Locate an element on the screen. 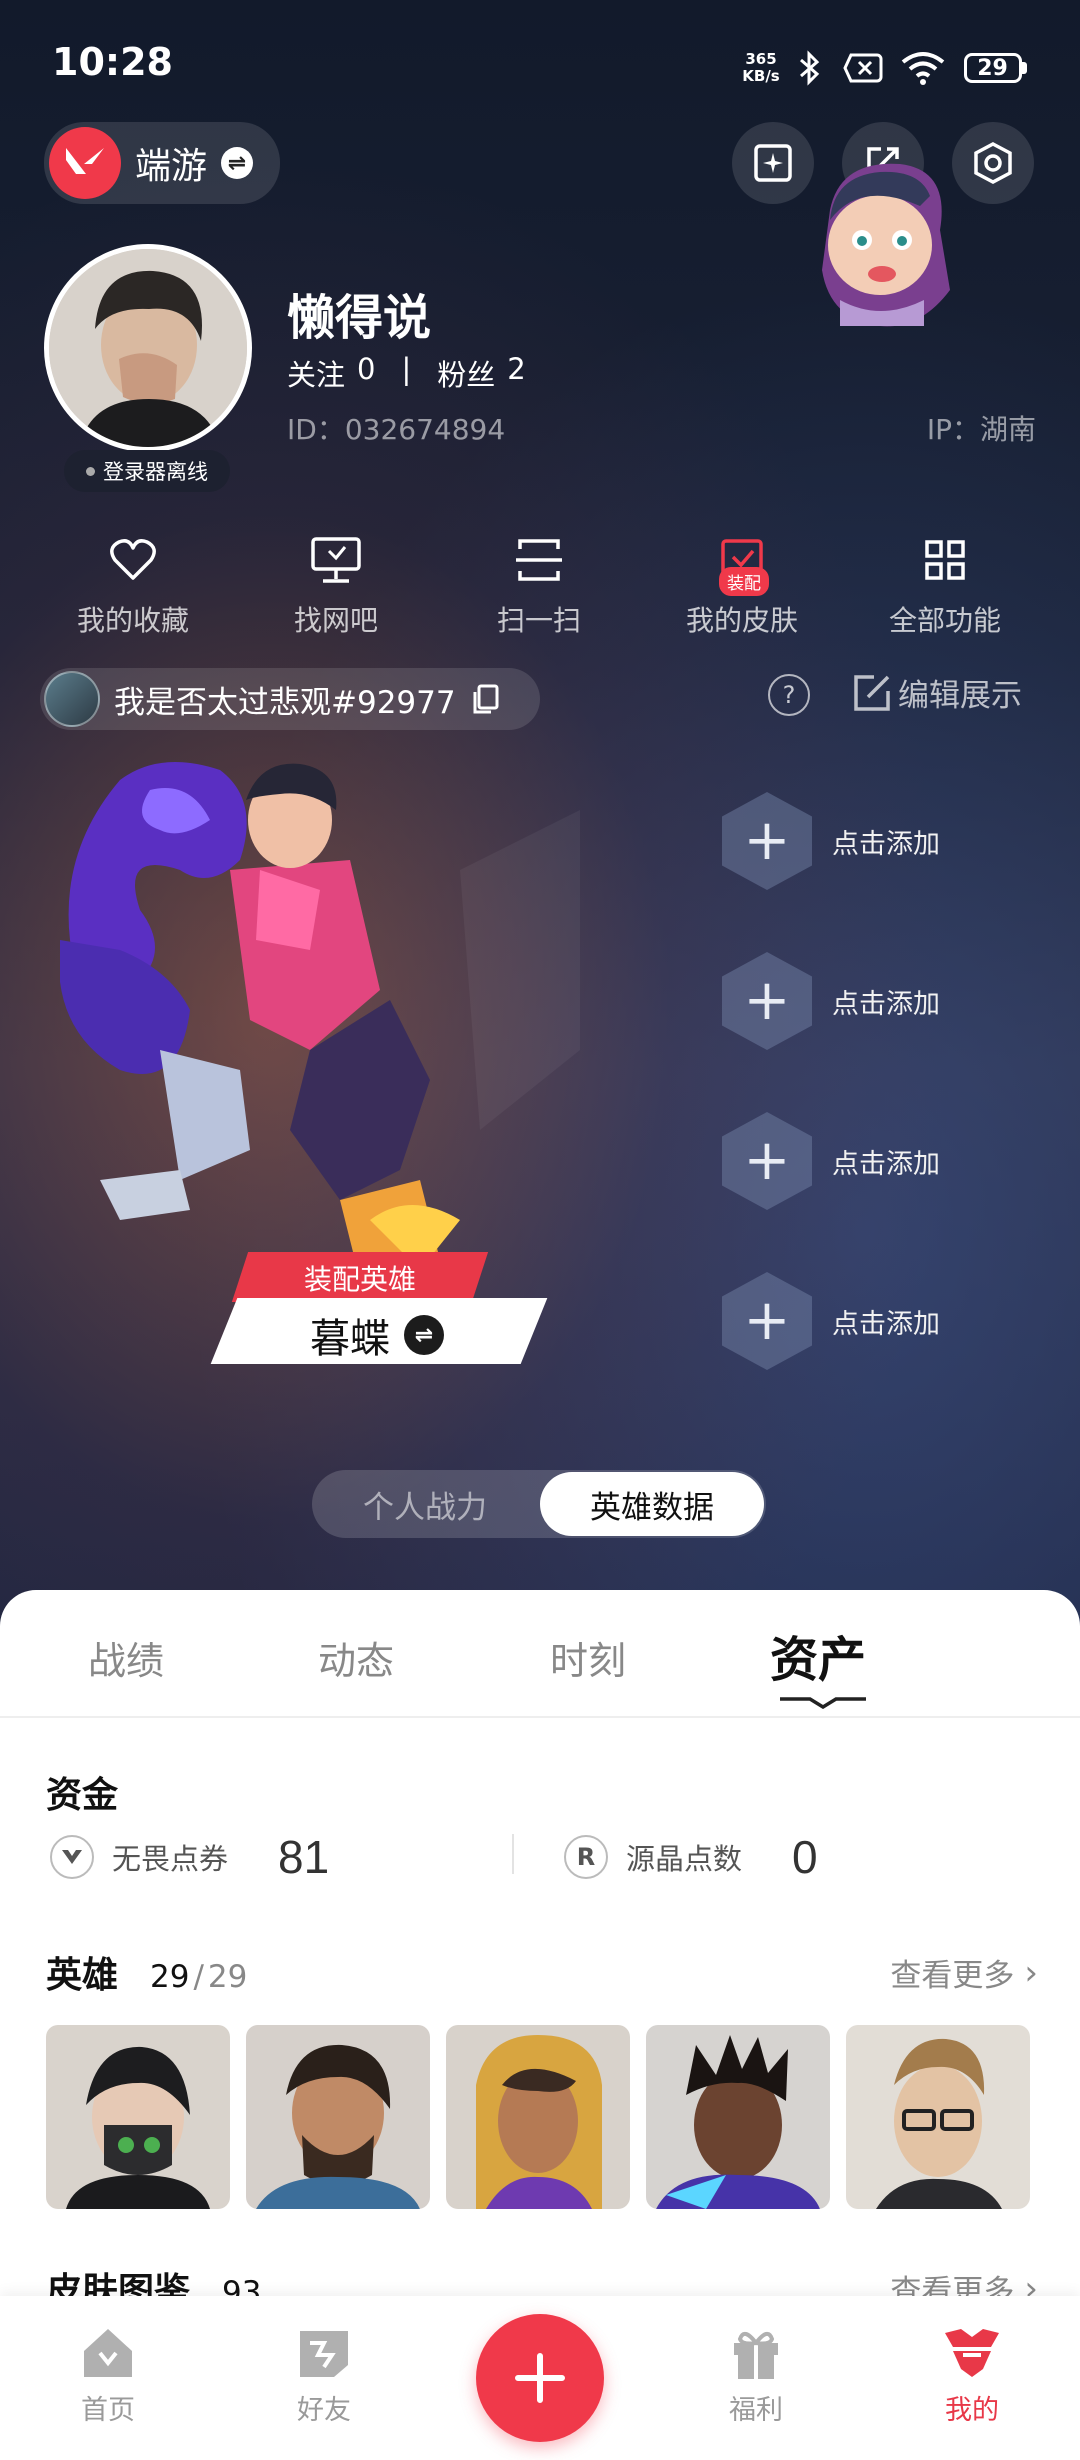  sparkle-card-icon is located at coordinates (773, 163).